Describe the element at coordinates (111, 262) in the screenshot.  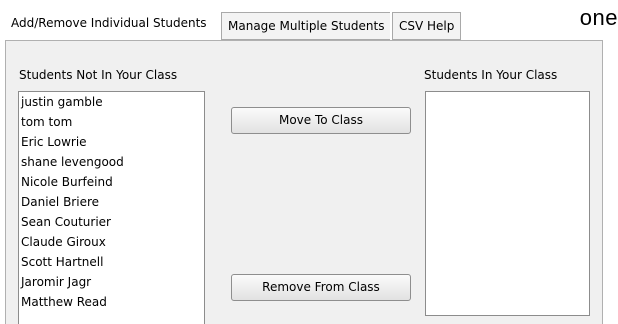
I see `student-list-item: Scott Hartnell` at that location.